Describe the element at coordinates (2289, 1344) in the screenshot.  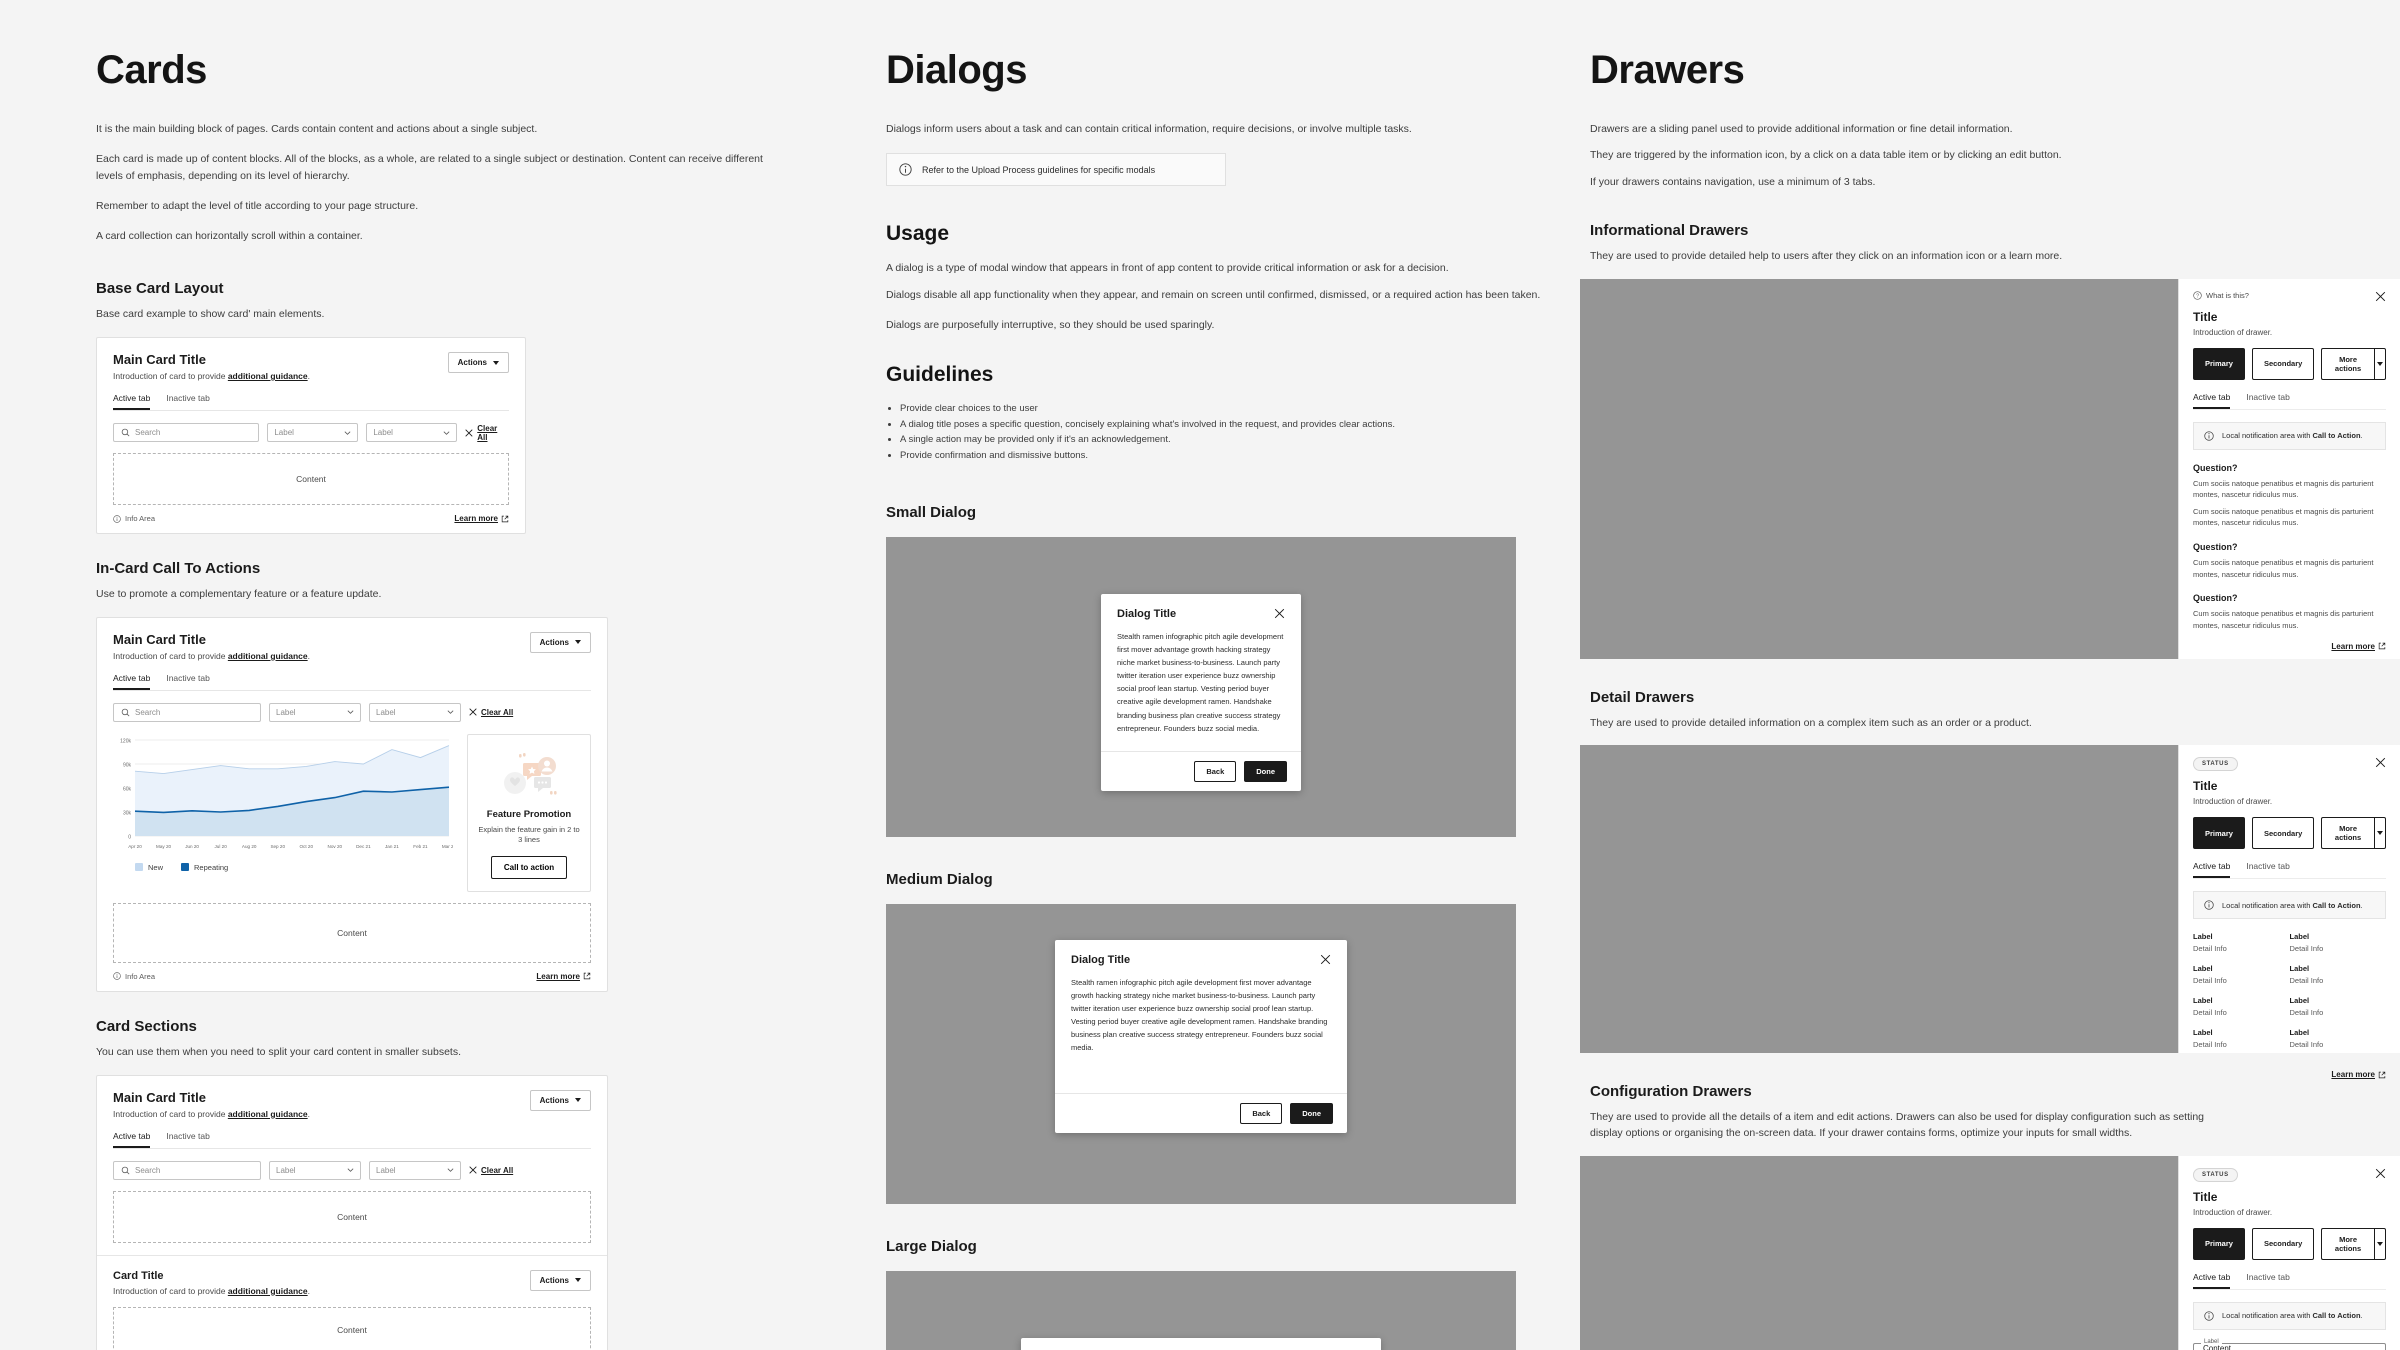
I see `config-field-filled: Label Content` at that location.